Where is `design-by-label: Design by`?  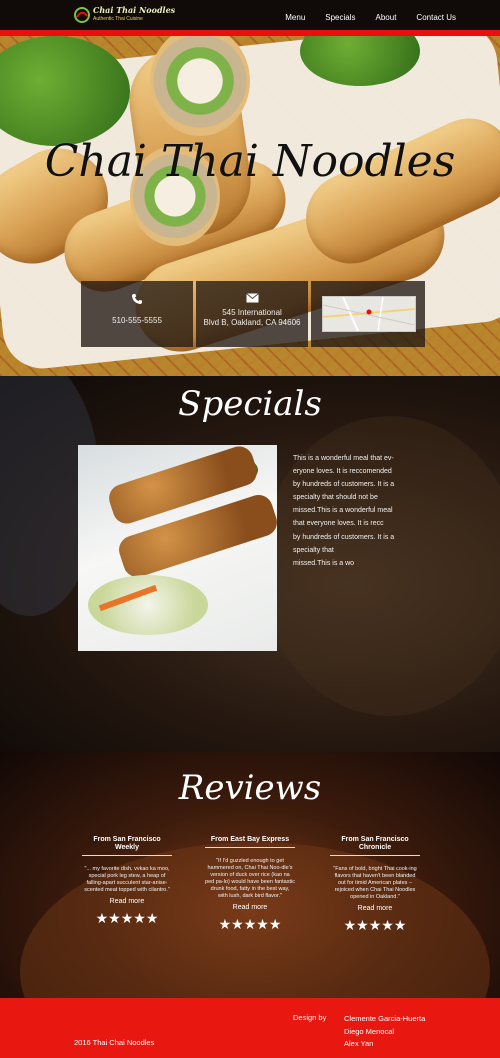 design-by-label: Design by is located at coordinates (310, 1017).